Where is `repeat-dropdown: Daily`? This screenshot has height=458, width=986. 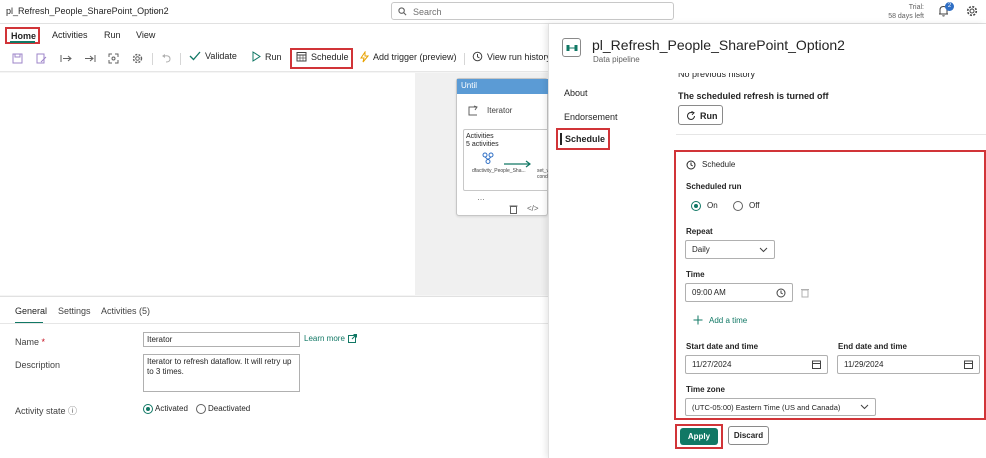 repeat-dropdown: Daily is located at coordinates (730, 249).